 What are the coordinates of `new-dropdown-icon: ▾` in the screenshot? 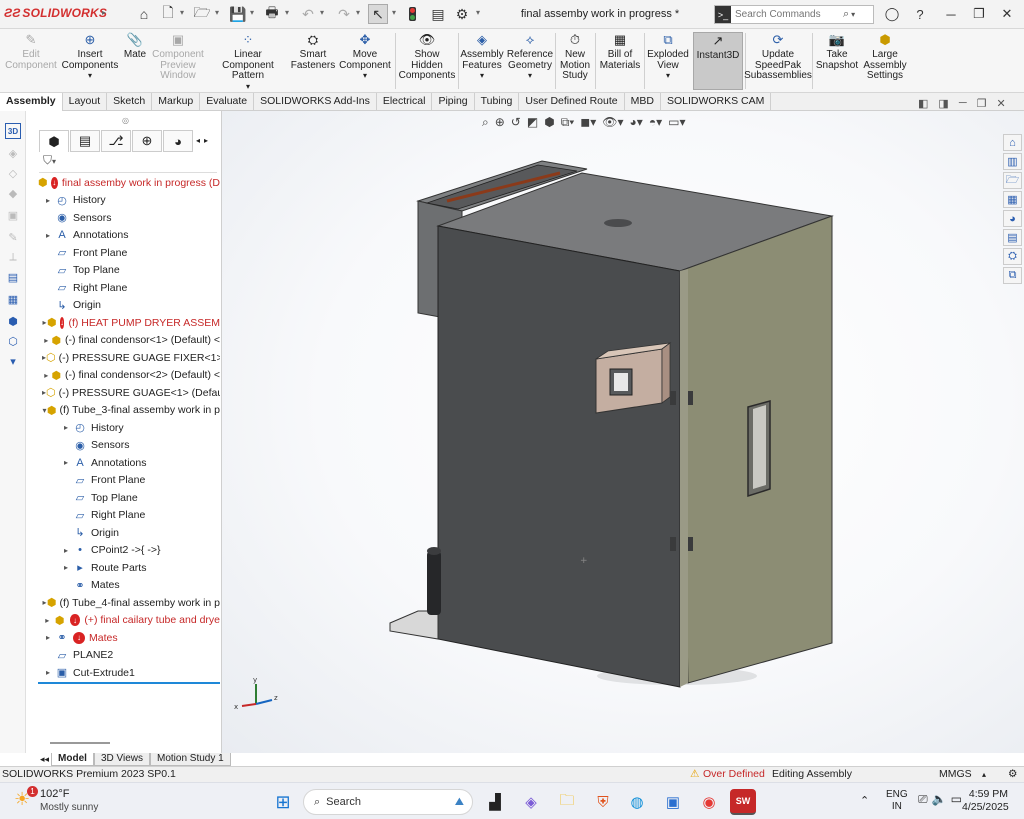 It's located at (182, 12).